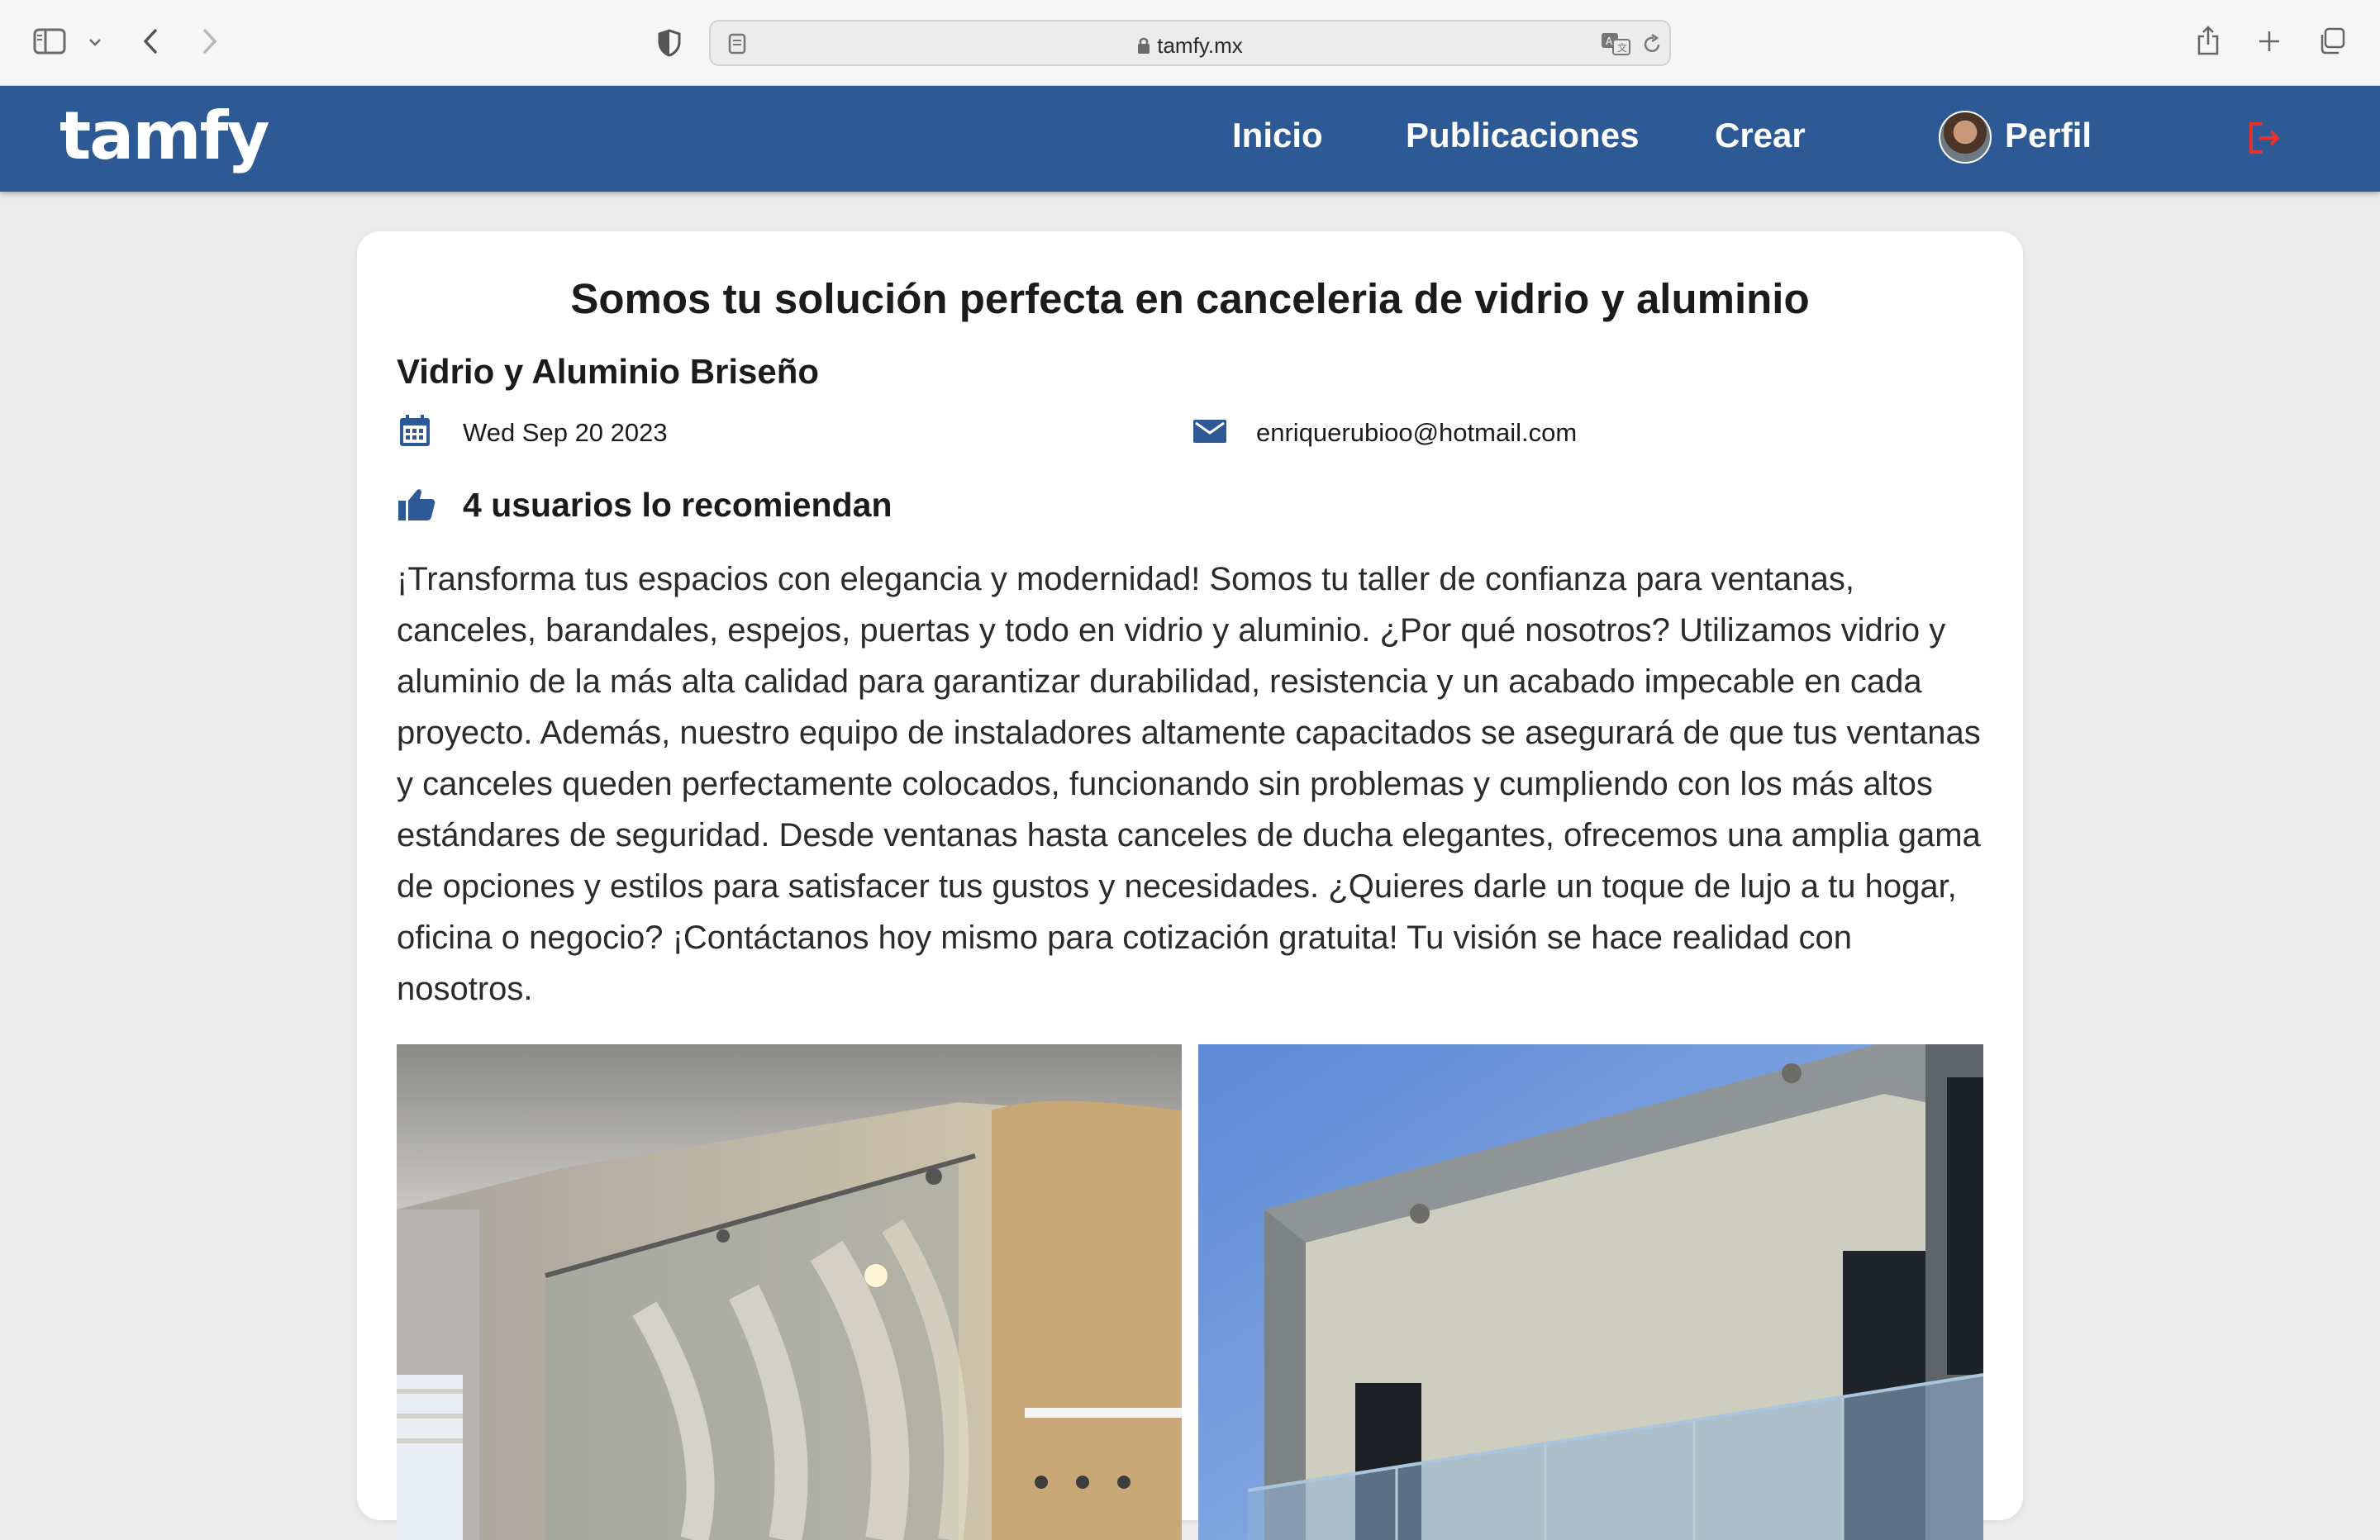  What do you see at coordinates (565, 433) in the screenshot?
I see `post-date: Wed Sep 20 2023` at bounding box center [565, 433].